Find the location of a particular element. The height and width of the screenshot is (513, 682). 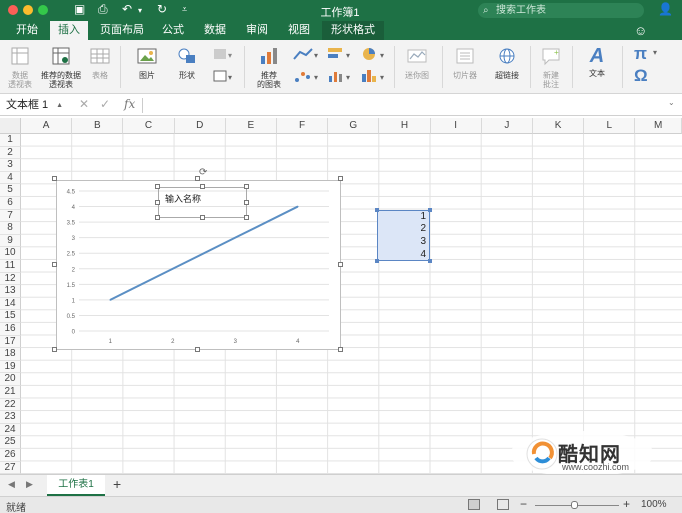

cell-h9: 3 is located at coordinates (402, 241).